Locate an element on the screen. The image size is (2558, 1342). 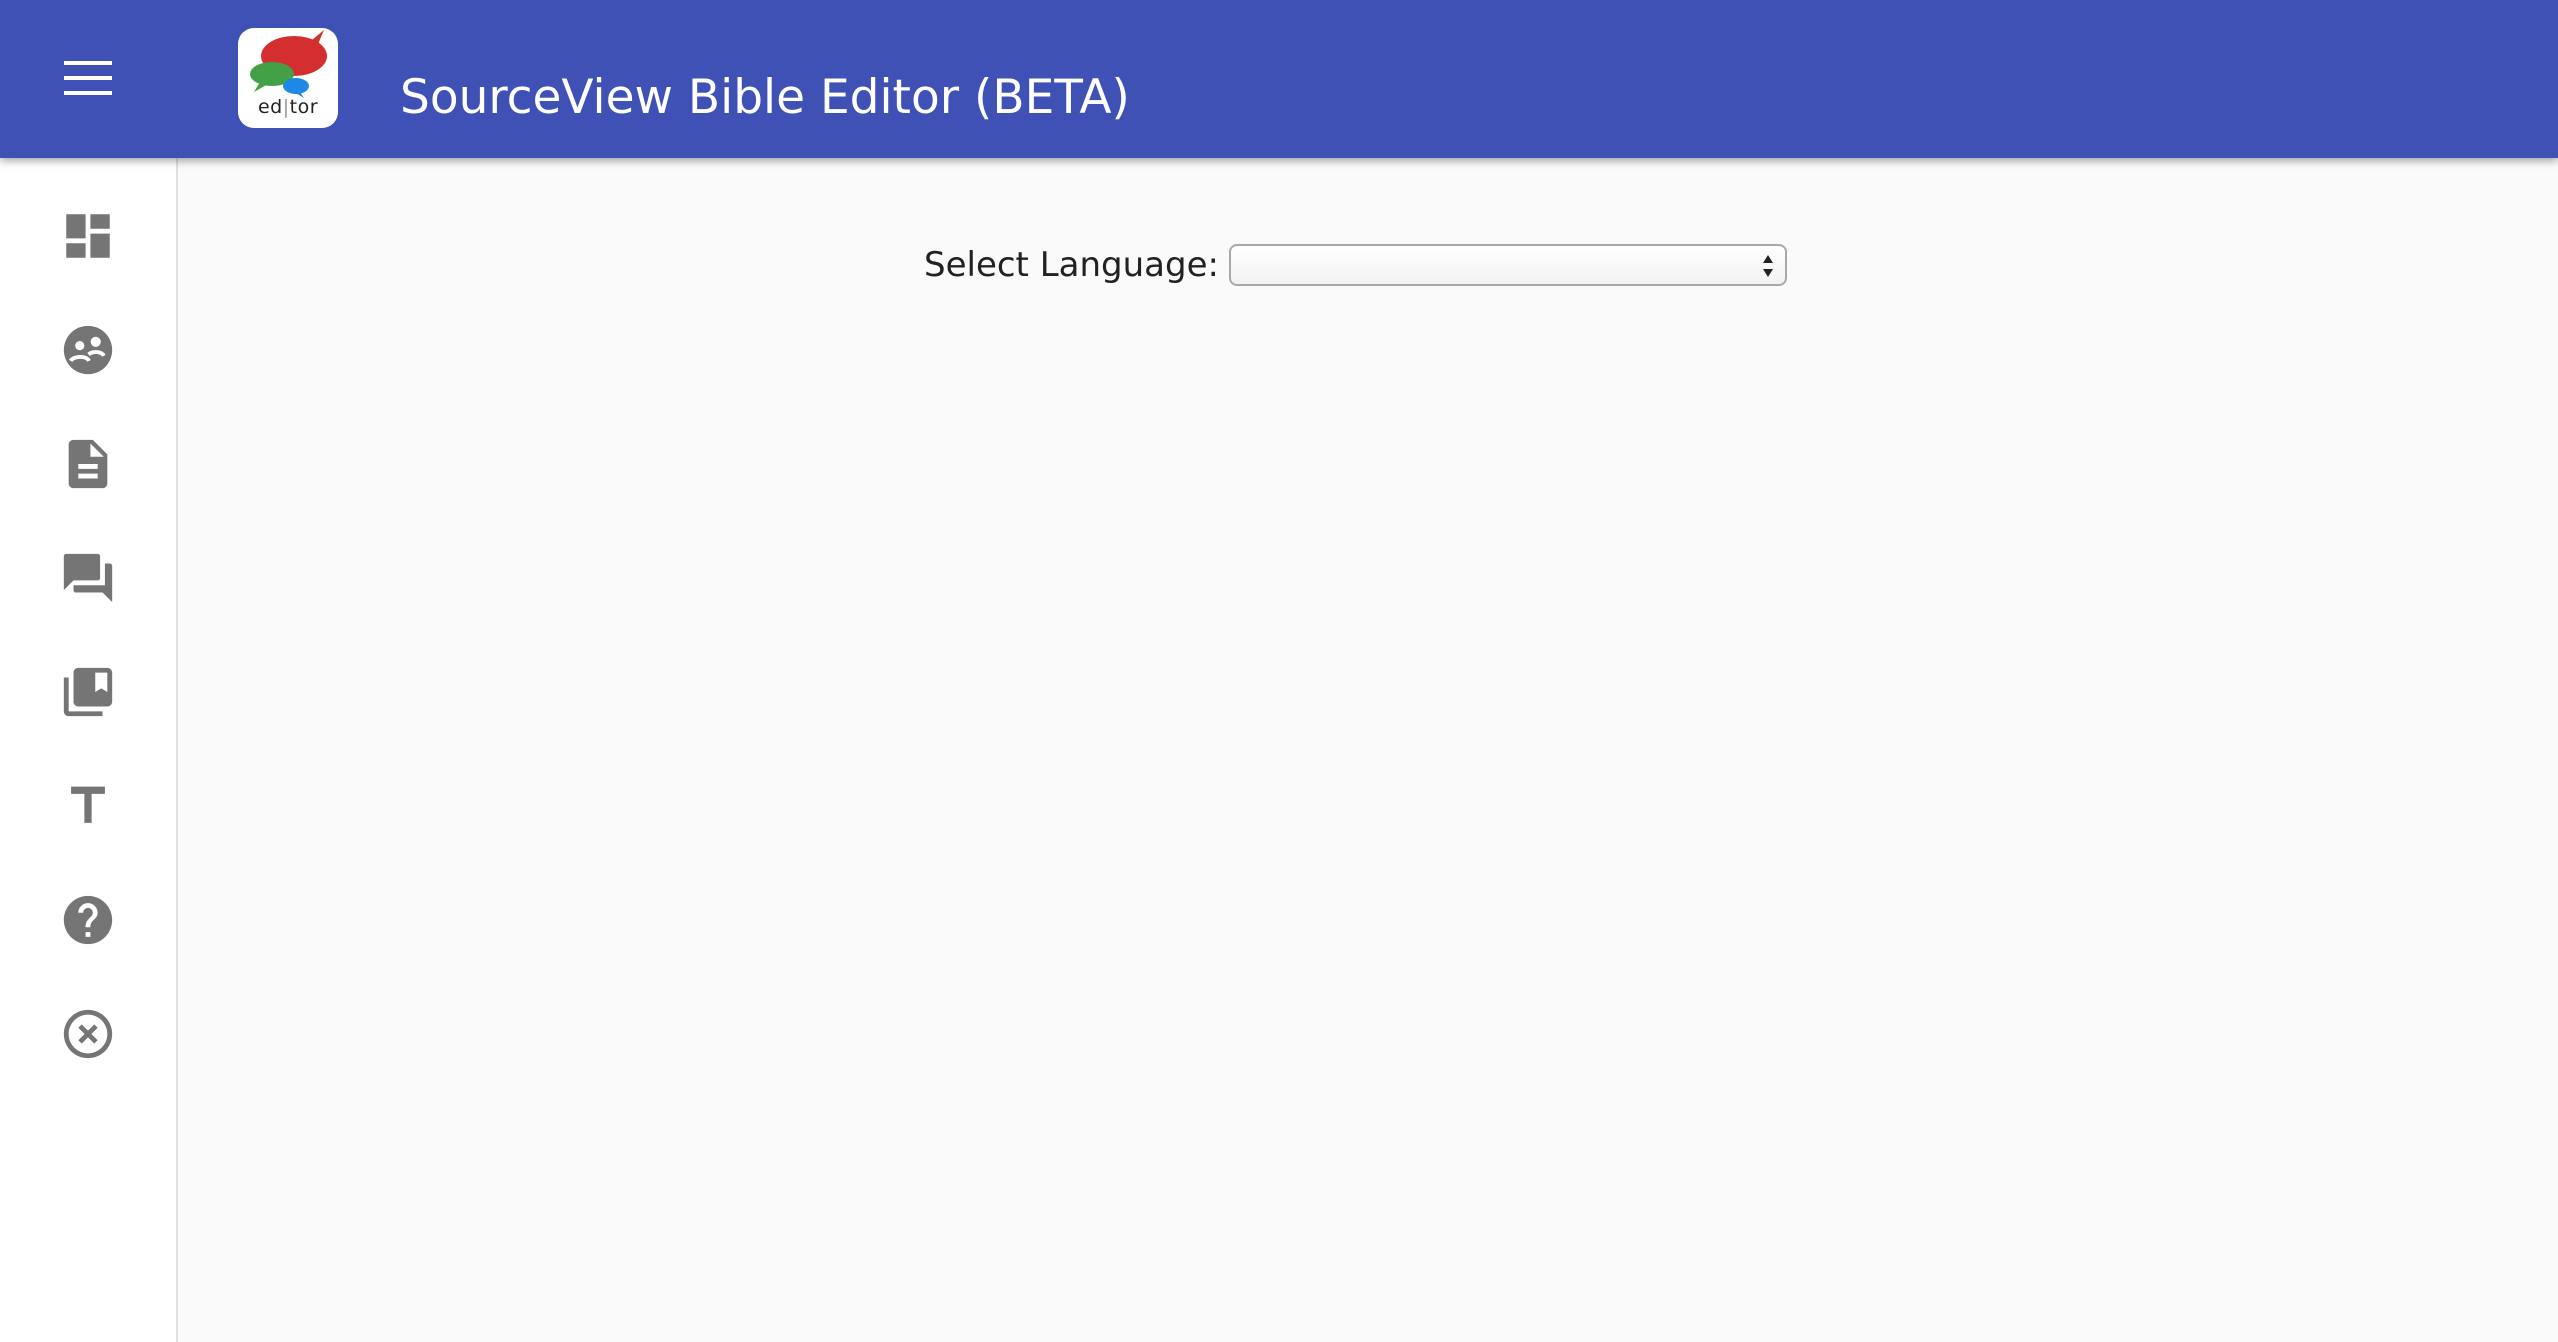
app-logo: ed|tor is located at coordinates (288, 78).